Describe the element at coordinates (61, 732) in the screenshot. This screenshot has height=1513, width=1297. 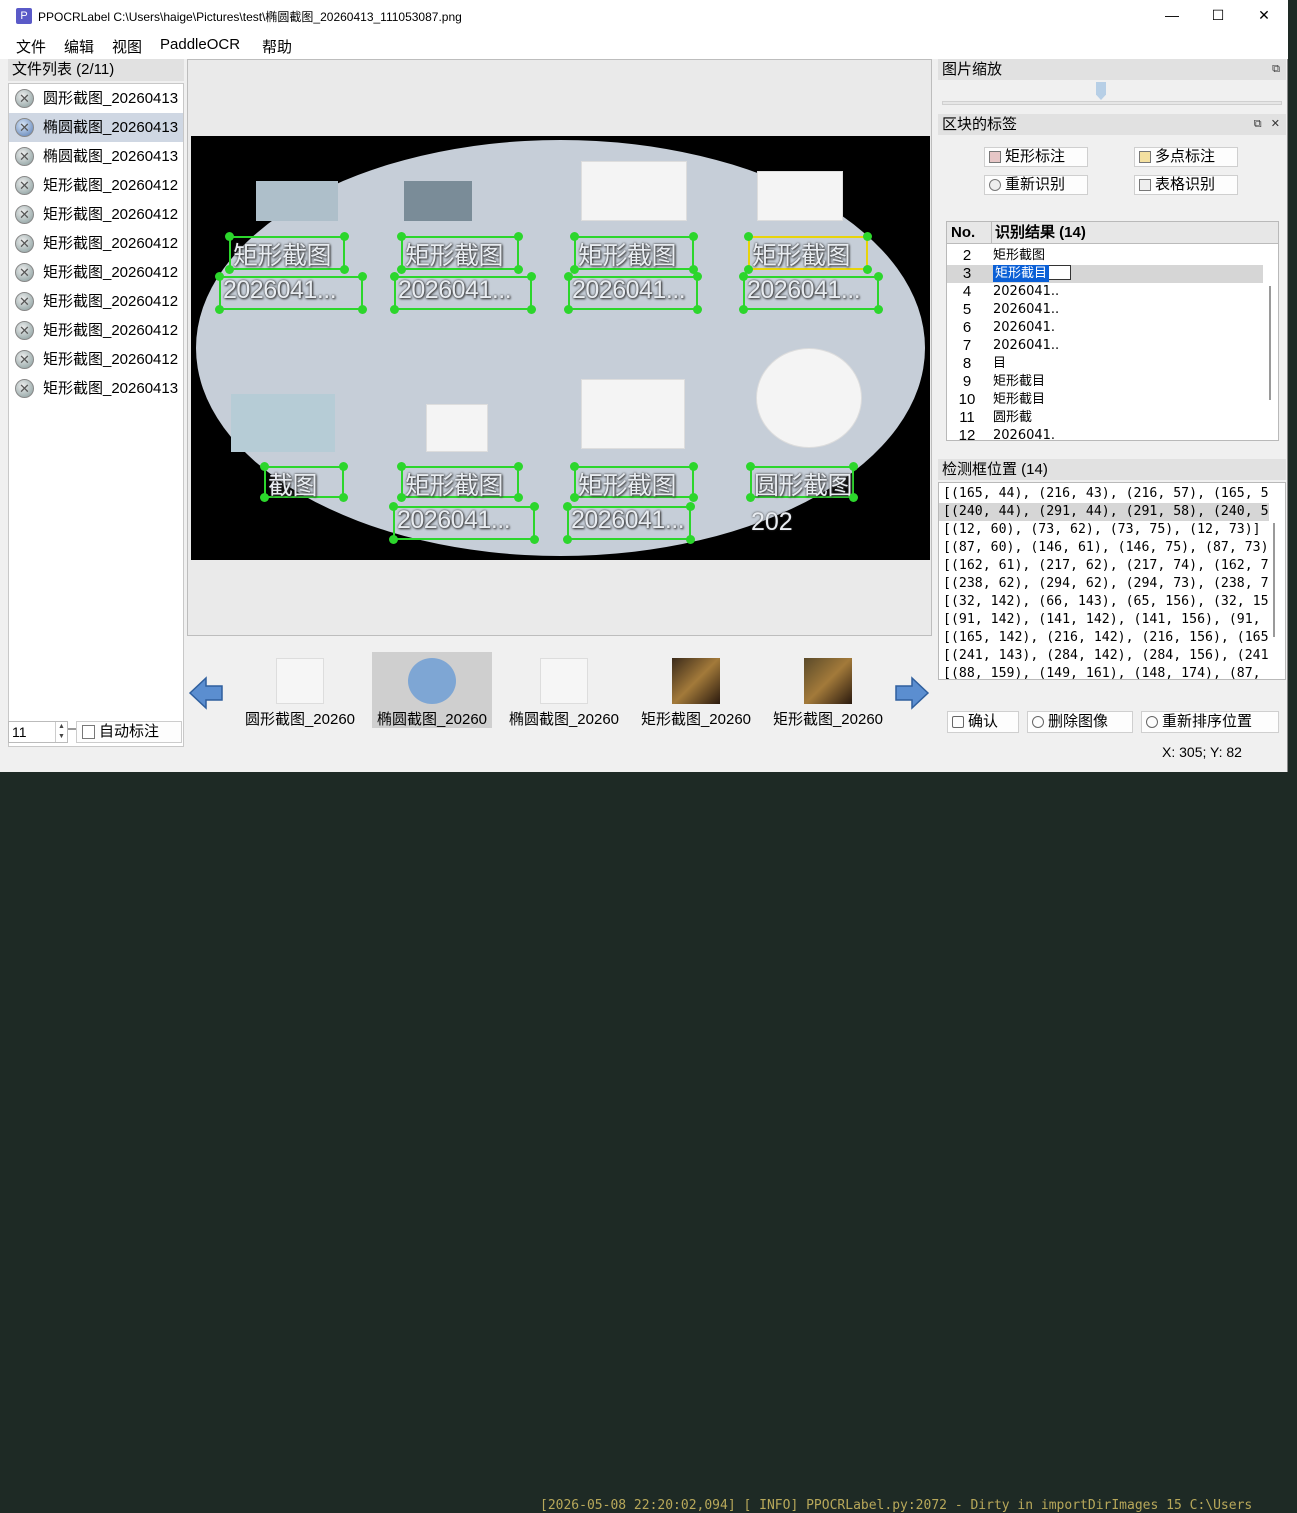
I see `spin-arrows-icon: ▲ ▼` at that location.